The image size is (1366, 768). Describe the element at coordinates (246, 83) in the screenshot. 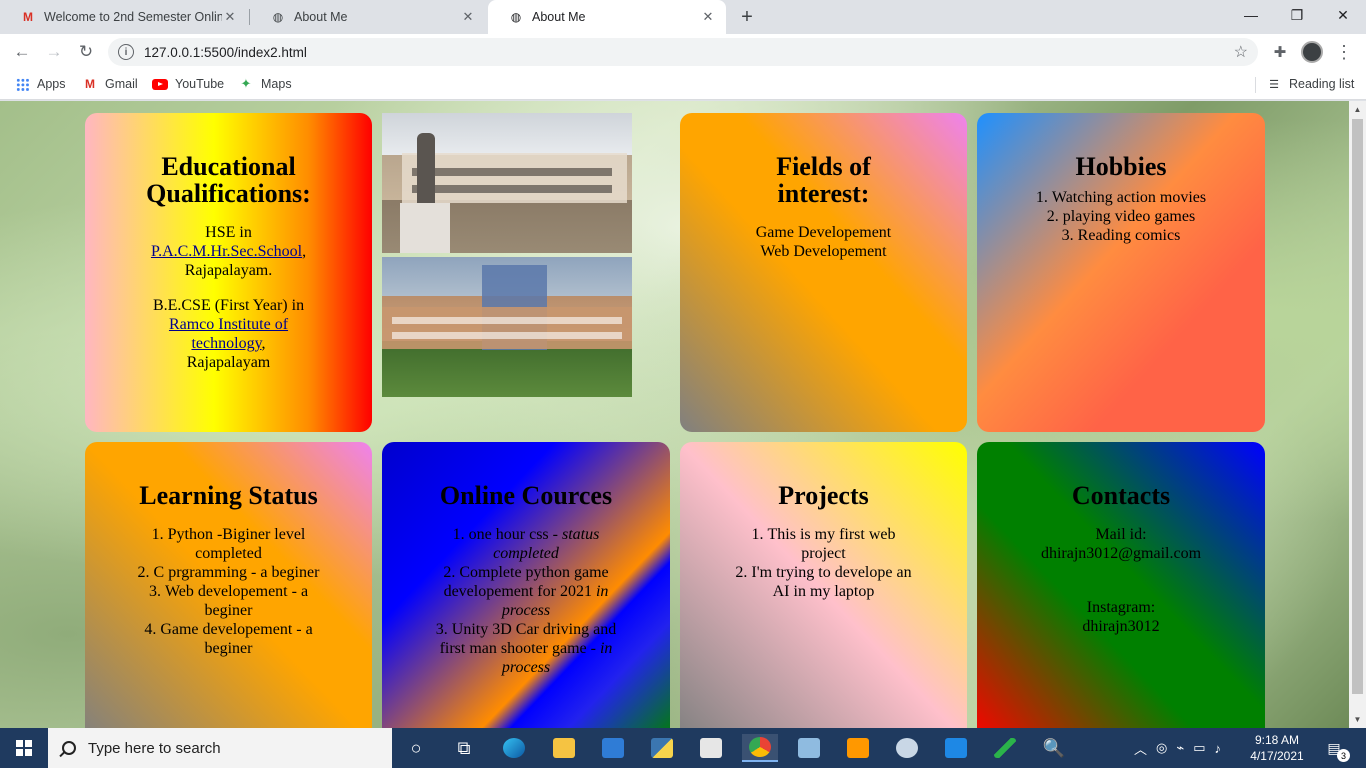

I see `maps-icon: ✦` at that location.